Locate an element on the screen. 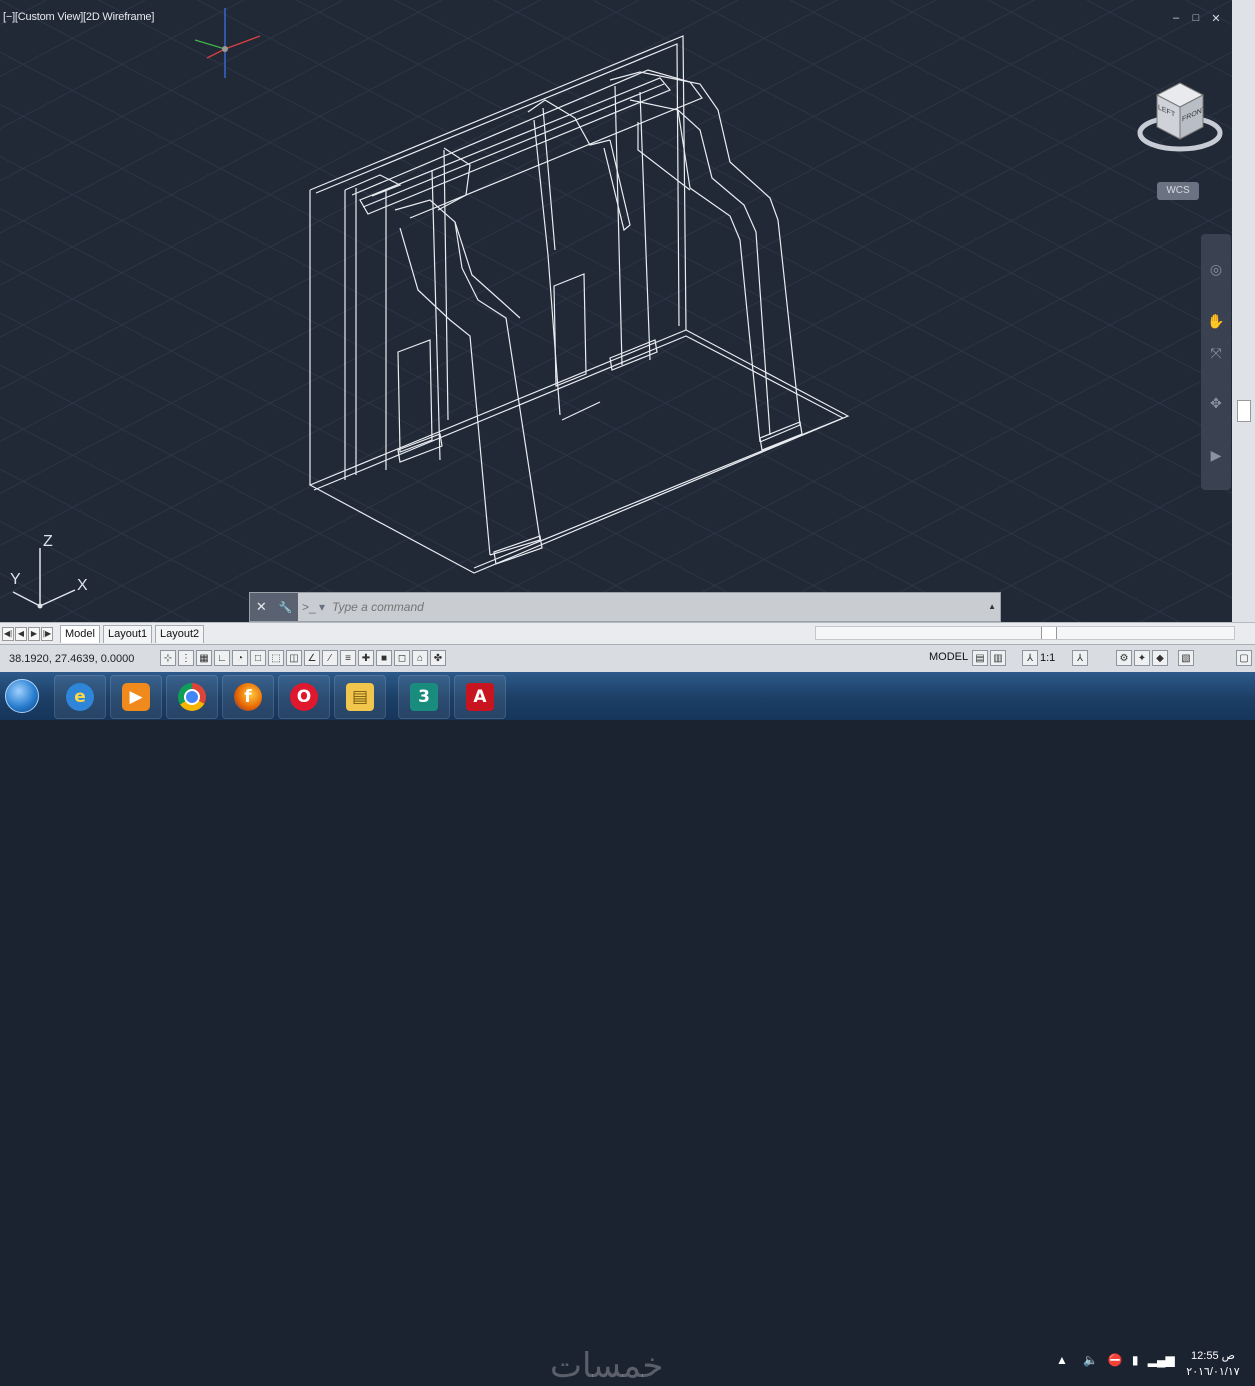  power-icon: ▮ is located at coordinates (1135, 1360).